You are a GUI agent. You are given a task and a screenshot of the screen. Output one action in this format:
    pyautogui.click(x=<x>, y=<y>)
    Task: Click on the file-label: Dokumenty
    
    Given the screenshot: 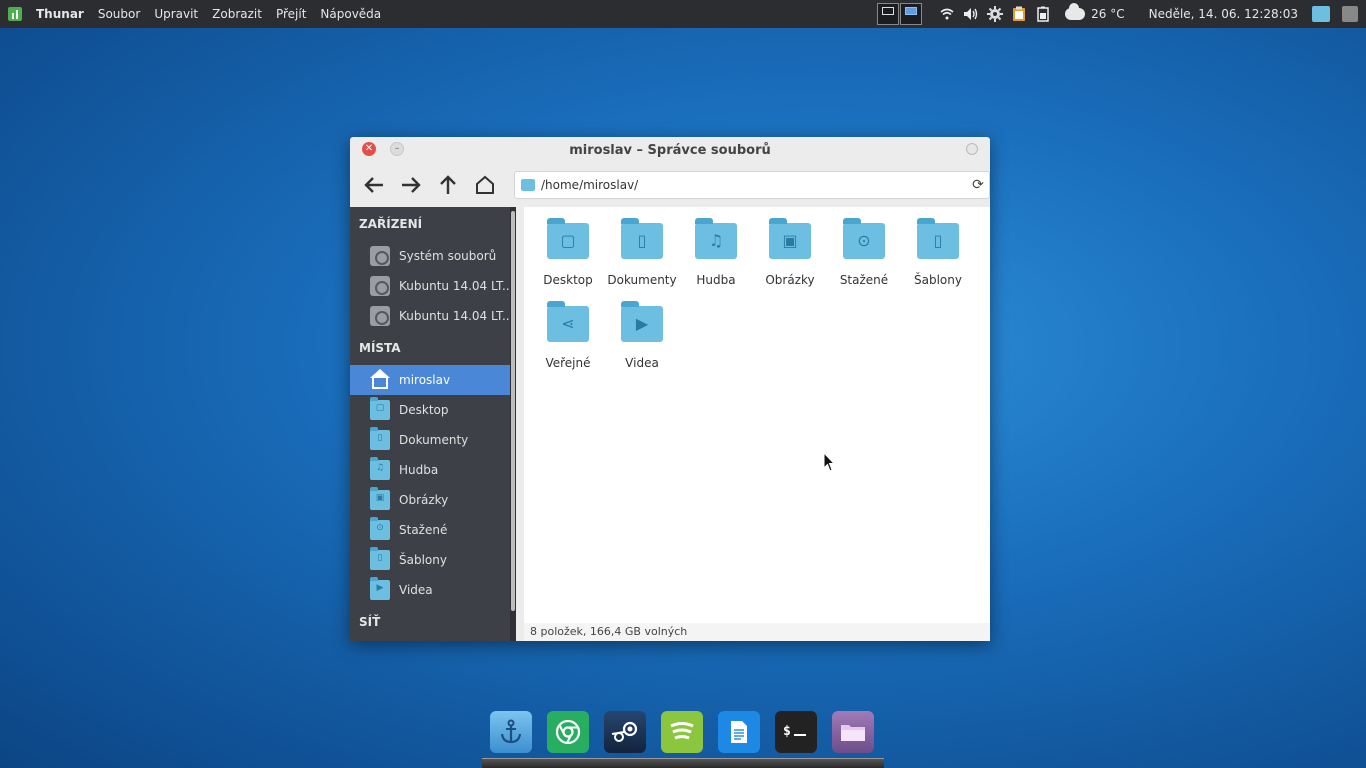 What is the action you would take?
    pyautogui.click(x=642, y=280)
    